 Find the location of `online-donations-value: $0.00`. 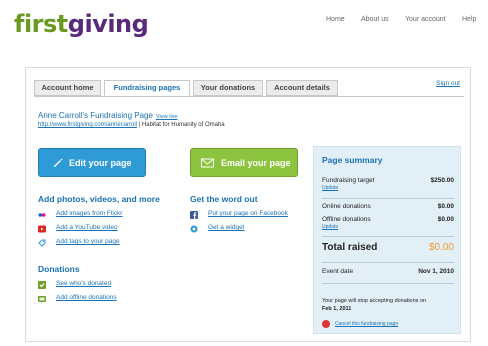

online-donations-value: $0.00 is located at coordinates (445, 206).